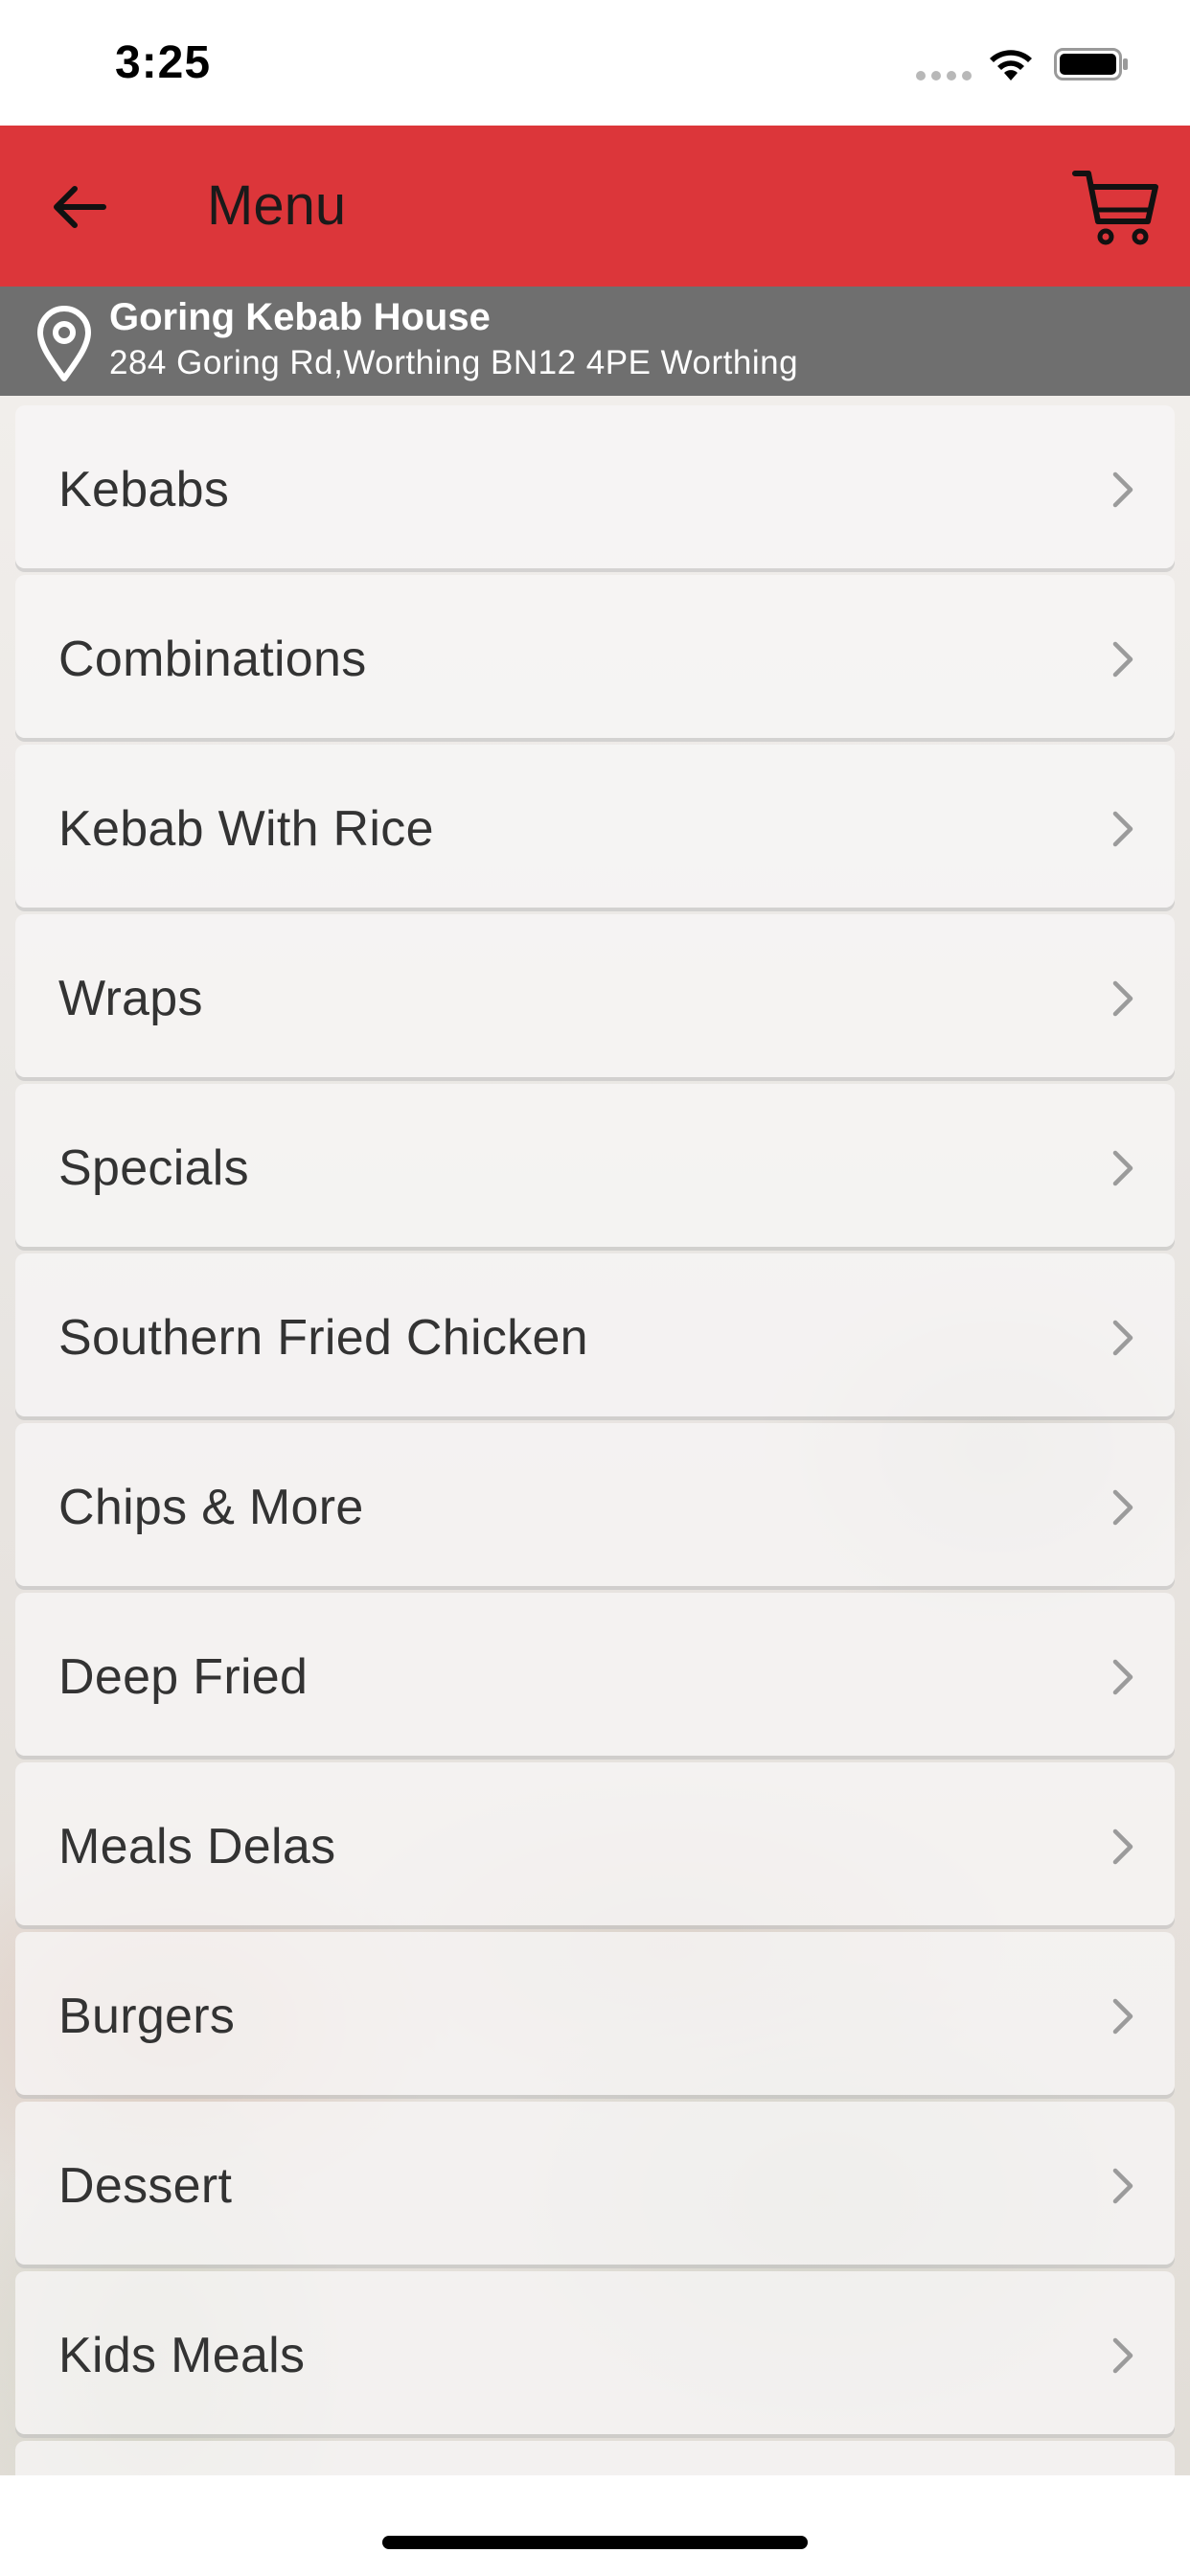 This screenshot has width=1190, height=2576. What do you see at coordinates (182, 2355) in the screenshot?
I see `menu-item-label: Kids Meals` at bounding box center [182, 2355].